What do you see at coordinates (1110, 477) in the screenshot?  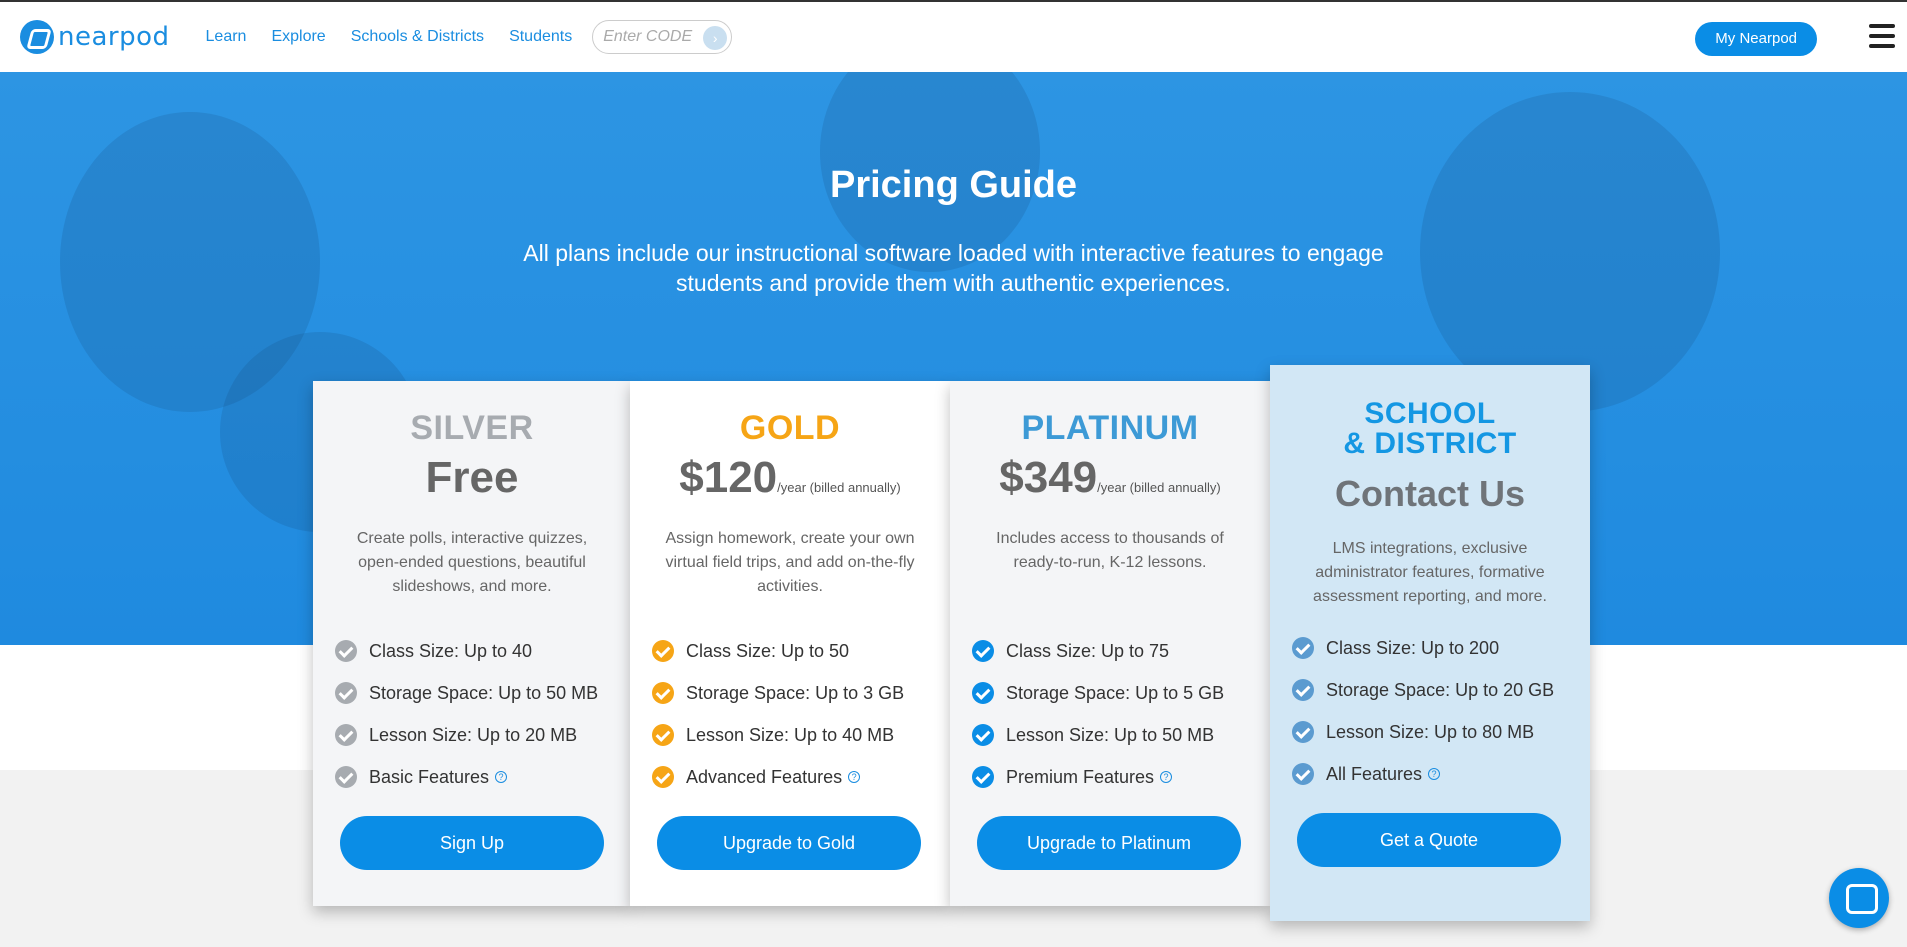 I see `plan-price: $349/year (billed annually)` at bounding box center [1110, 477].